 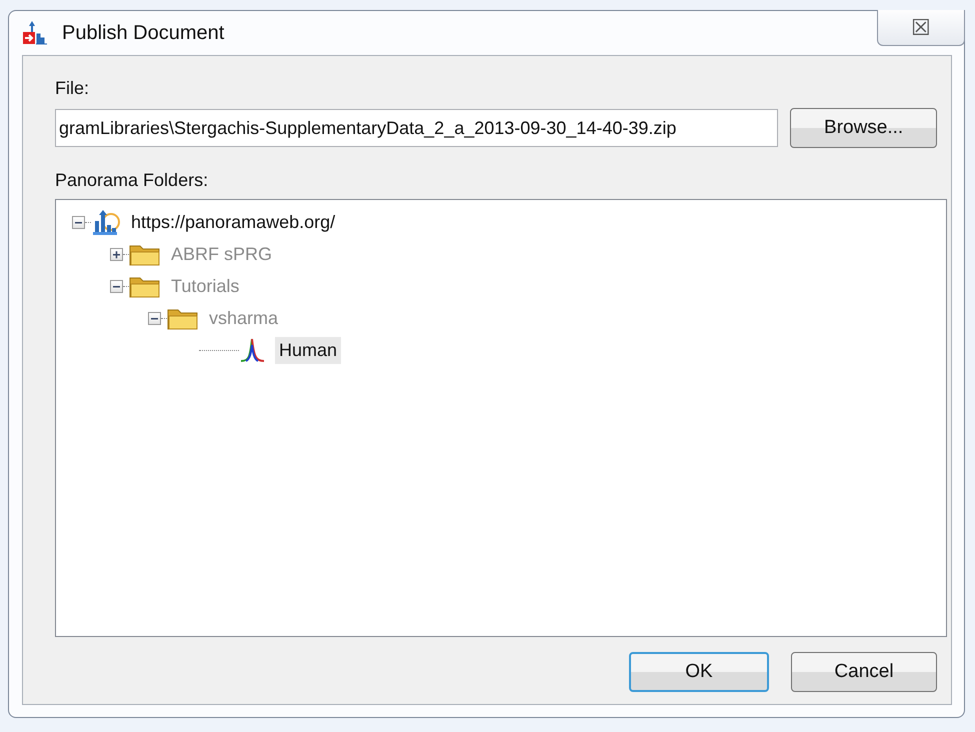 What do you see at coordinates (233, 222) in the screenshot?
I see `tree-item: https://panoramaweb.org/` at bounding box center [233, 222].